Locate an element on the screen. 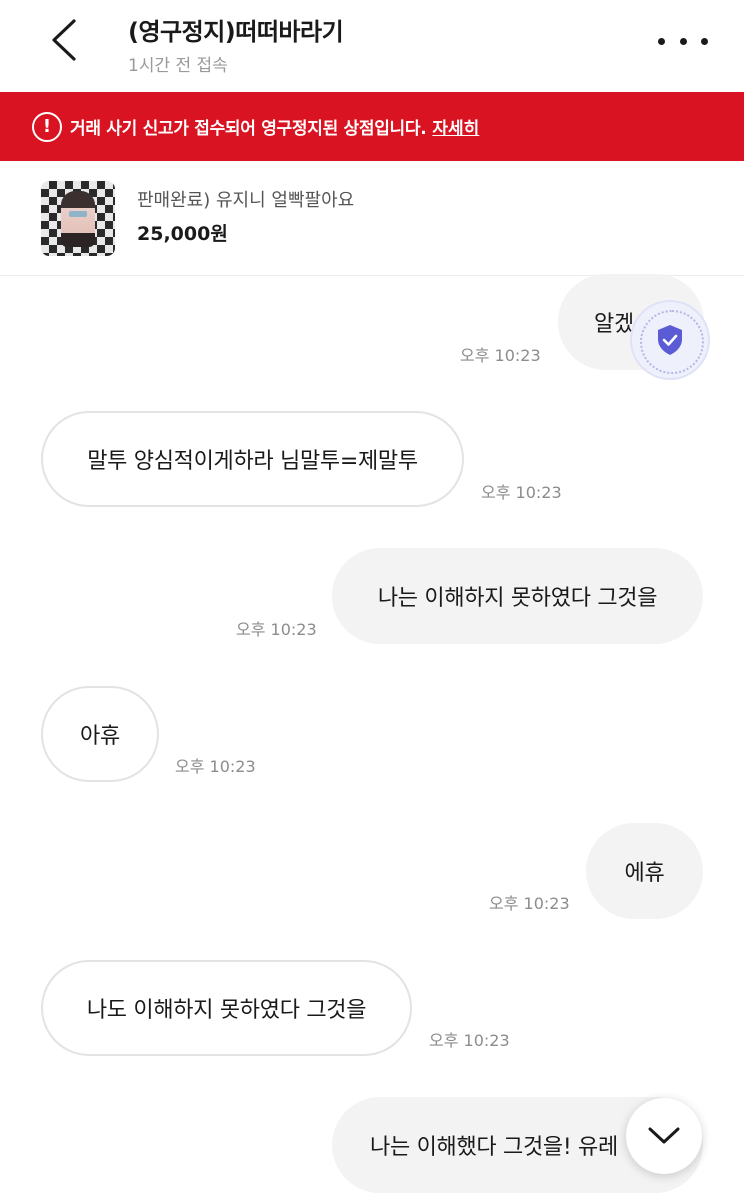 The width and height of the screenshot is (744, 1200). message-bubble-sent: 나는 이해하지 못하였다 그것을 is located at coordinates (517, 596).